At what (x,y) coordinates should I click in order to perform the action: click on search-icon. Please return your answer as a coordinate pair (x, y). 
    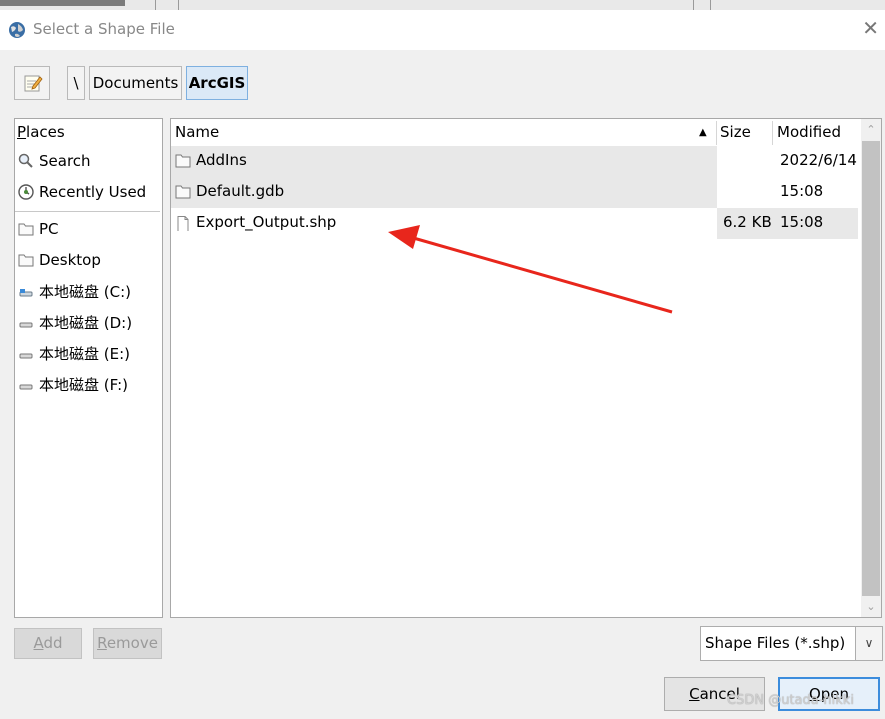
    Looking at the image, I should click on (25, 160).